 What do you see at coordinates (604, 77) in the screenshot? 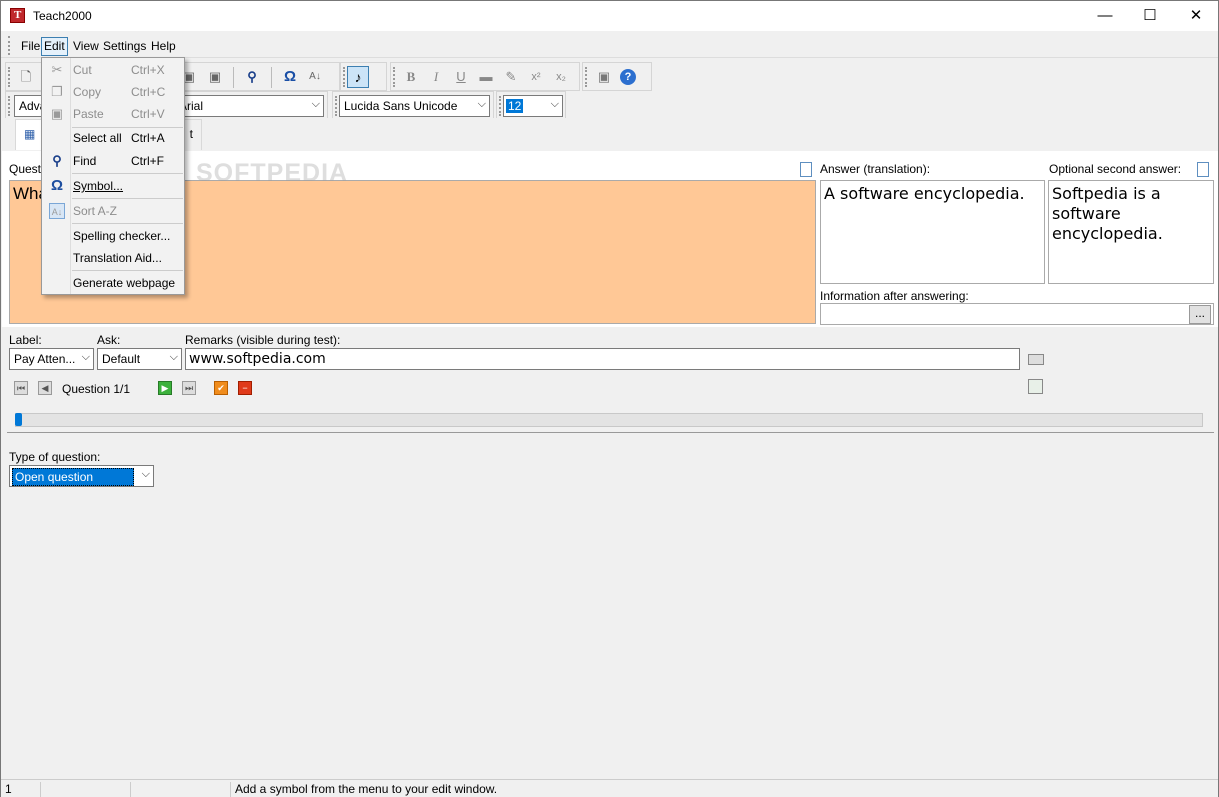
I see `page-icon: ▣` at bounding box center [604, 77].